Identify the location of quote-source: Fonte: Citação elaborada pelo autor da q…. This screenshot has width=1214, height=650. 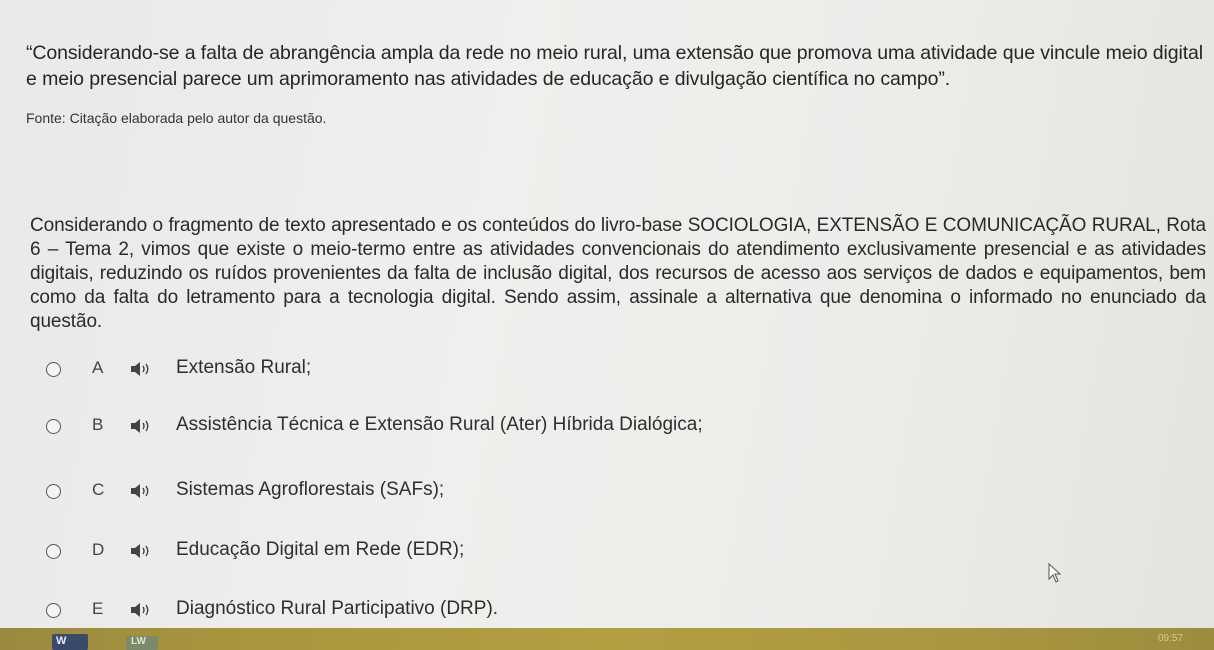
(176, 118).